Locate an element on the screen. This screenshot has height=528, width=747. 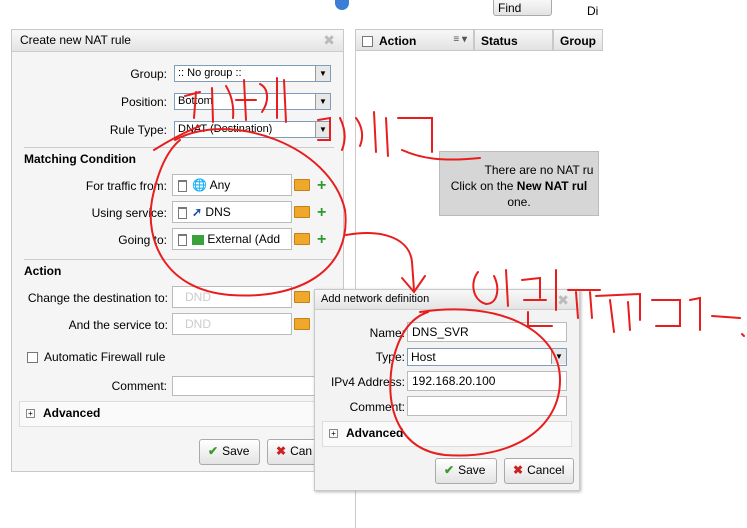
position-label: Position: is located at coordinates (143, 102).